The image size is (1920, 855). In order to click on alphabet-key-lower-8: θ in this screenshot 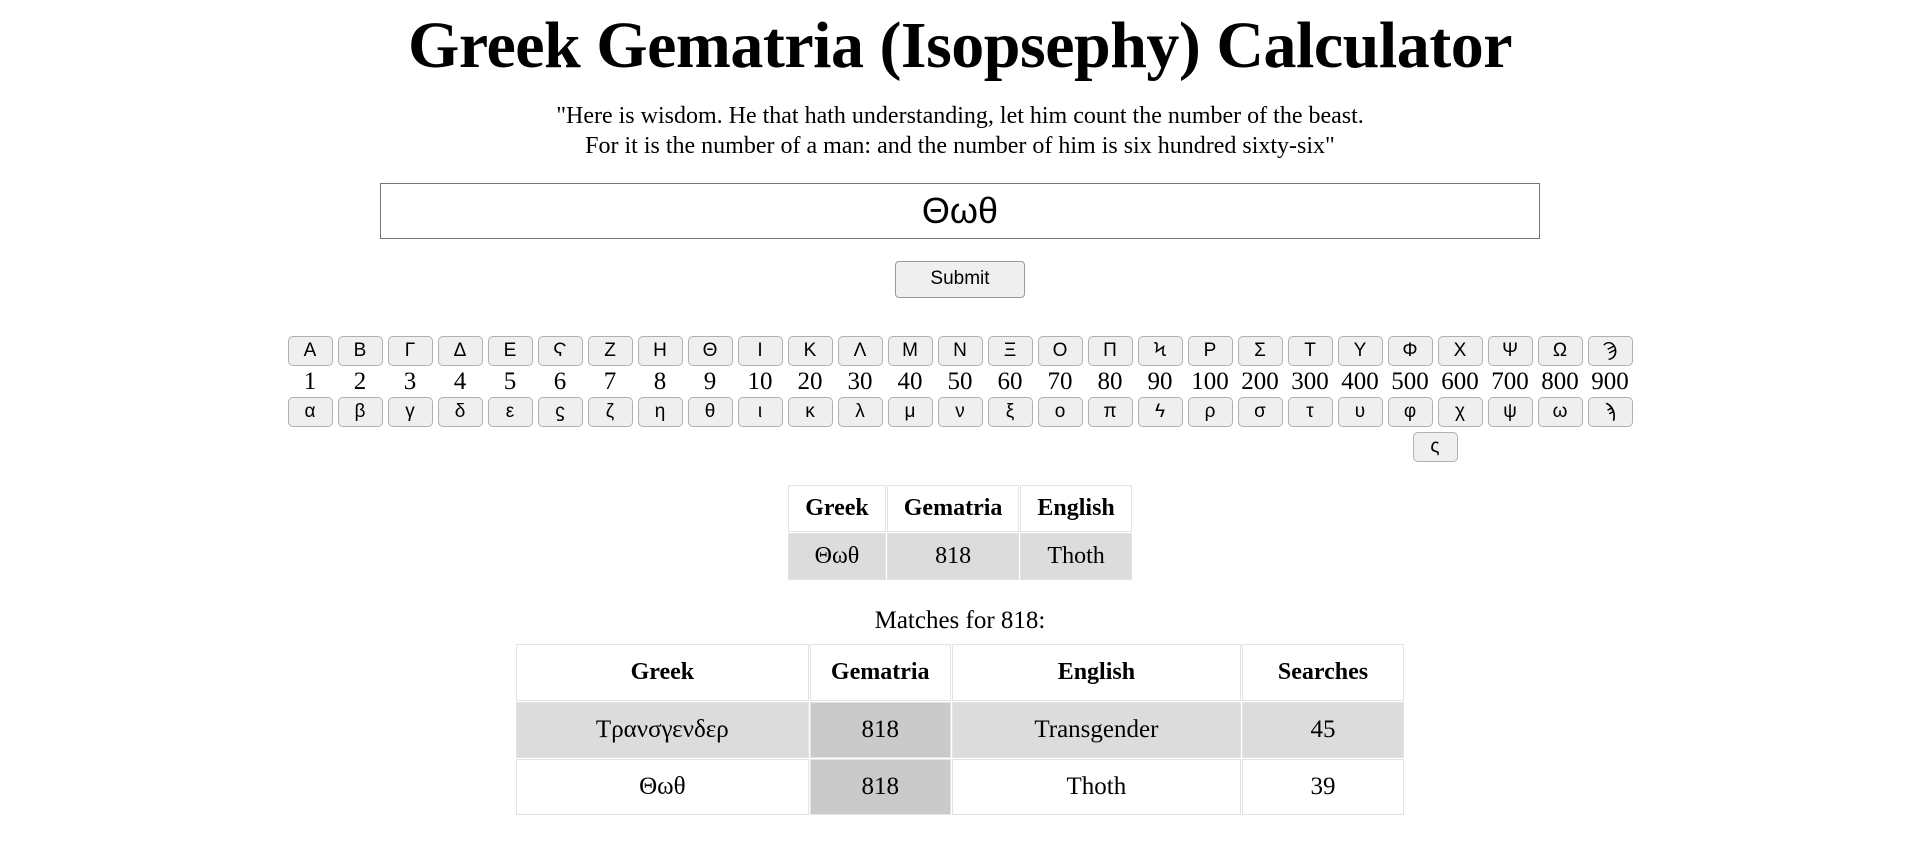, I will do `click(710, 412)`.